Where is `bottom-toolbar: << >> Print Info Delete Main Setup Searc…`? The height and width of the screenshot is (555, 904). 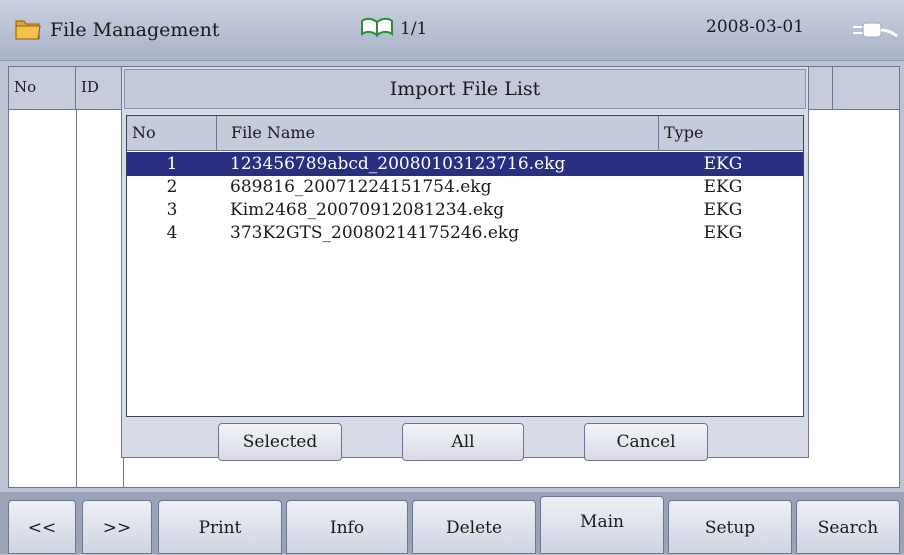 bottom-toolbar: << >> Print Info Delete Main Setup Searc… is located at coordinates (452, 523).